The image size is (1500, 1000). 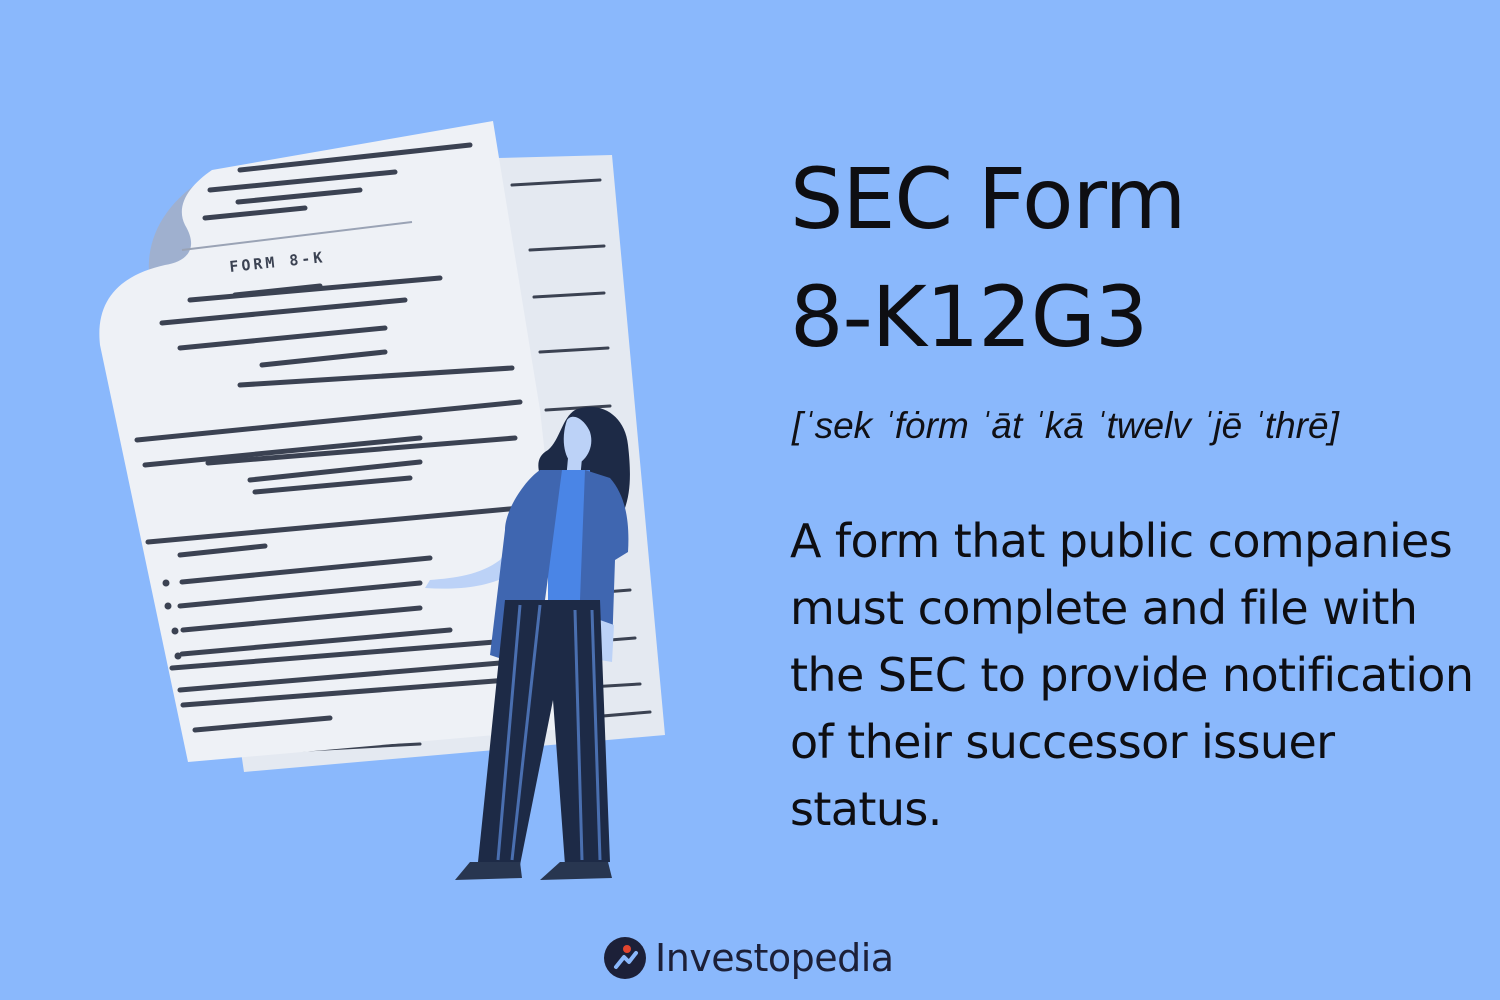 I want to click on title-line-2: 8-K12G3, so click(x=969, y=317).